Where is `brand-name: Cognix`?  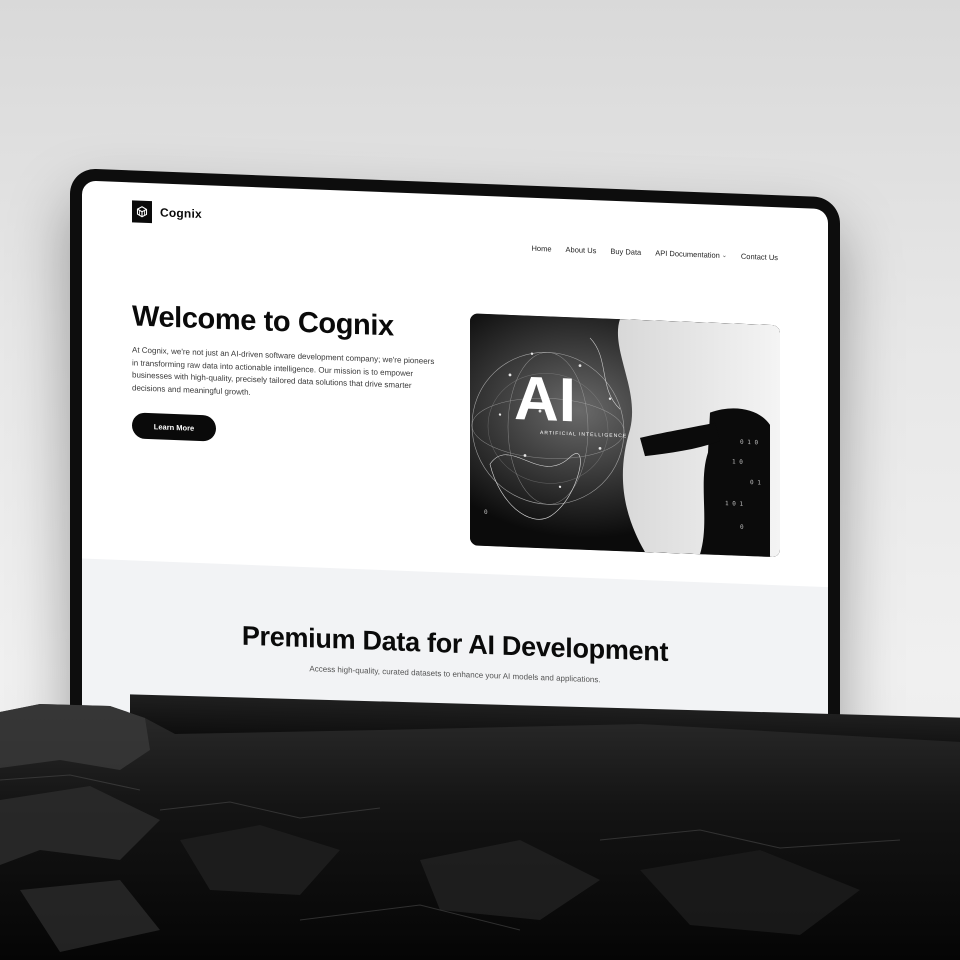
brand-name: Cognix is located at coordinates (181, 213).